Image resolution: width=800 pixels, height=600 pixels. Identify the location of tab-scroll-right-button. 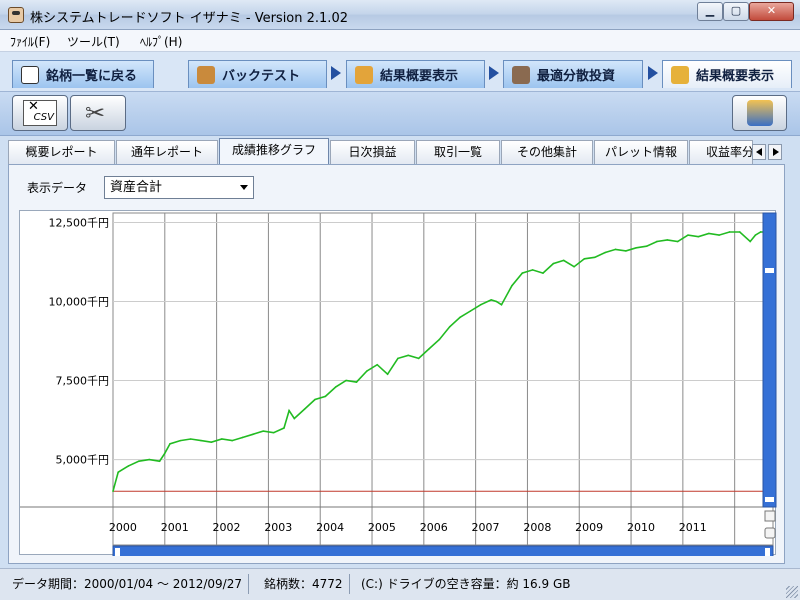
(775, 152).